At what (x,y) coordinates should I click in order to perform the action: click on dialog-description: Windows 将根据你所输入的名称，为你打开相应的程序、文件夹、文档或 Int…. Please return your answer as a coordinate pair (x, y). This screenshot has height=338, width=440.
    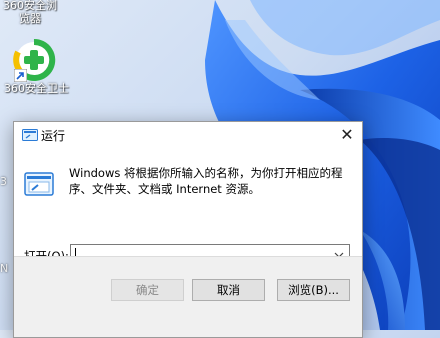
    Looking at the image, I should click on (206, 181).